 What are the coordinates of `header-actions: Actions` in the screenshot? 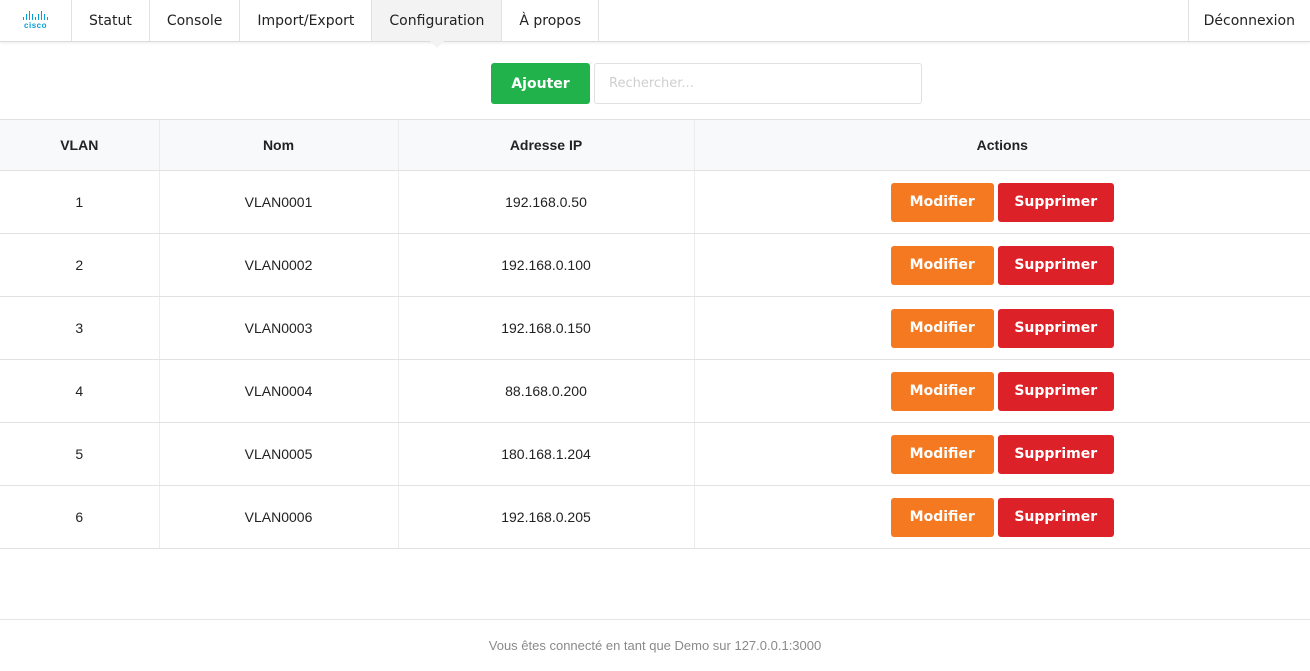 It's located at (1001, 145).